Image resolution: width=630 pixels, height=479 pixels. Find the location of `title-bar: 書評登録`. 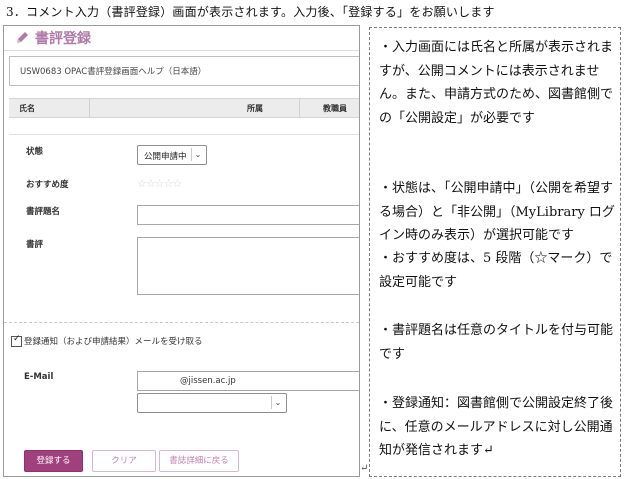

title-bar: 書評登録 is located at coordinates (181, 38).